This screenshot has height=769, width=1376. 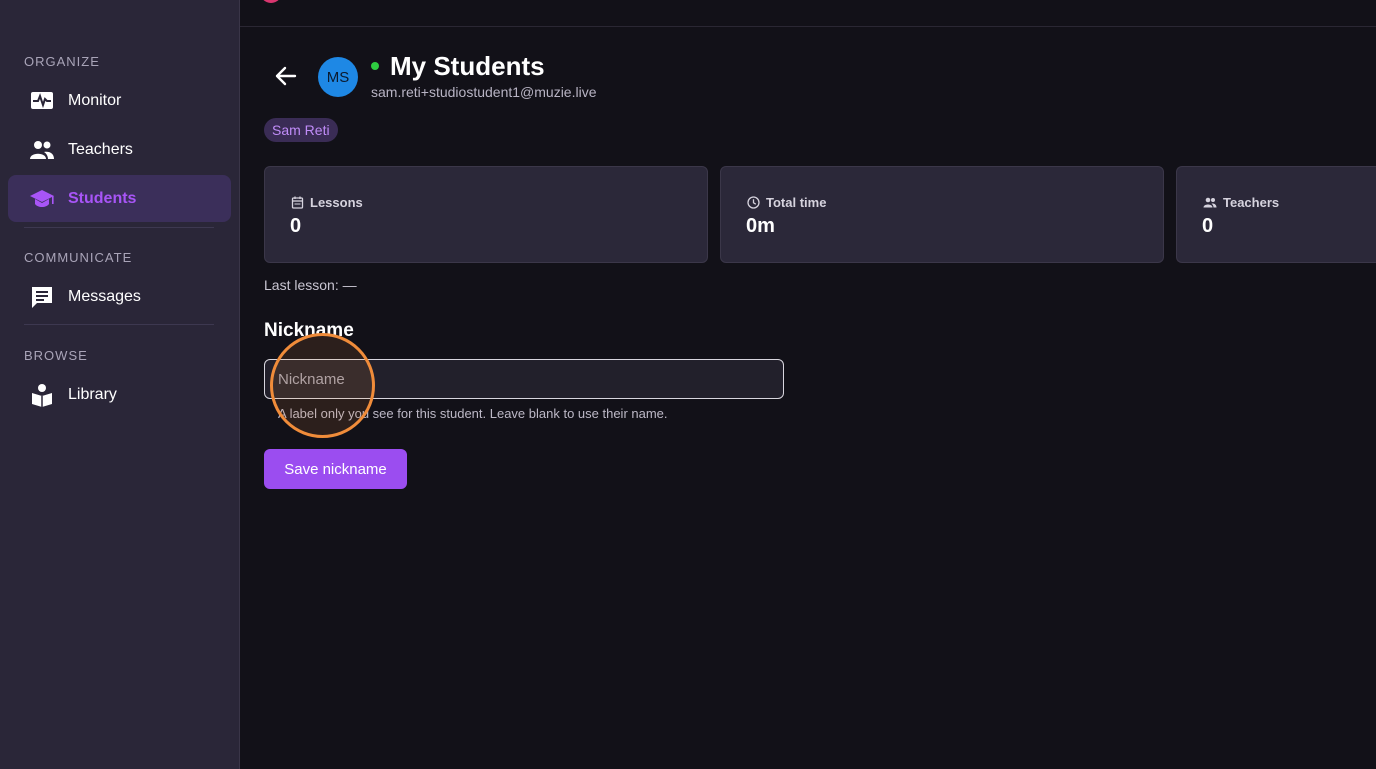 I want to click on stat-header: Lessons, so click(x=327, y=202).